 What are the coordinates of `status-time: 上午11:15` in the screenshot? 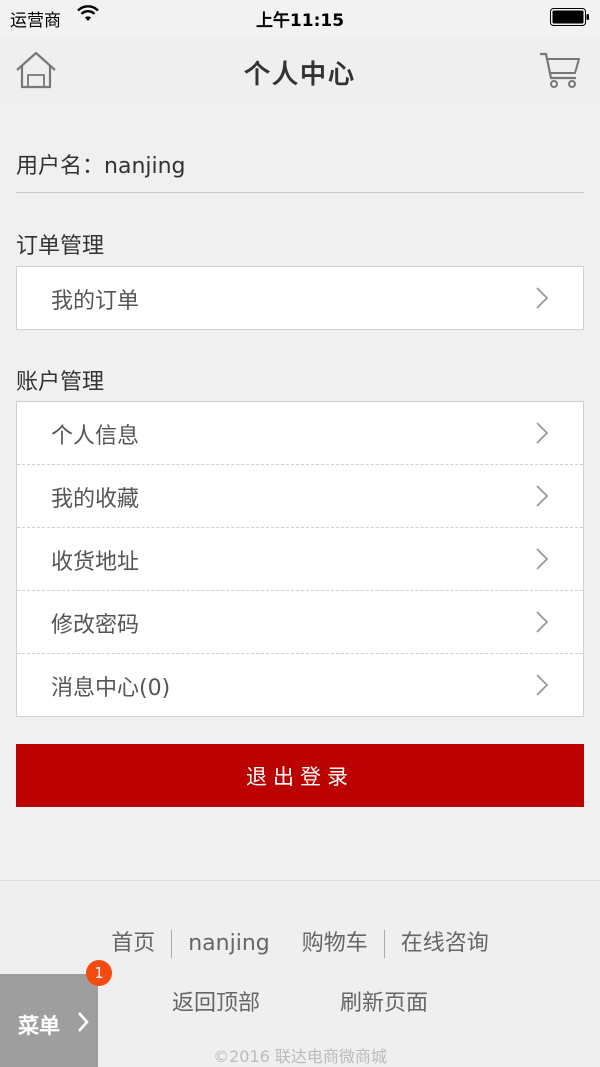 It's located at (300, 21).